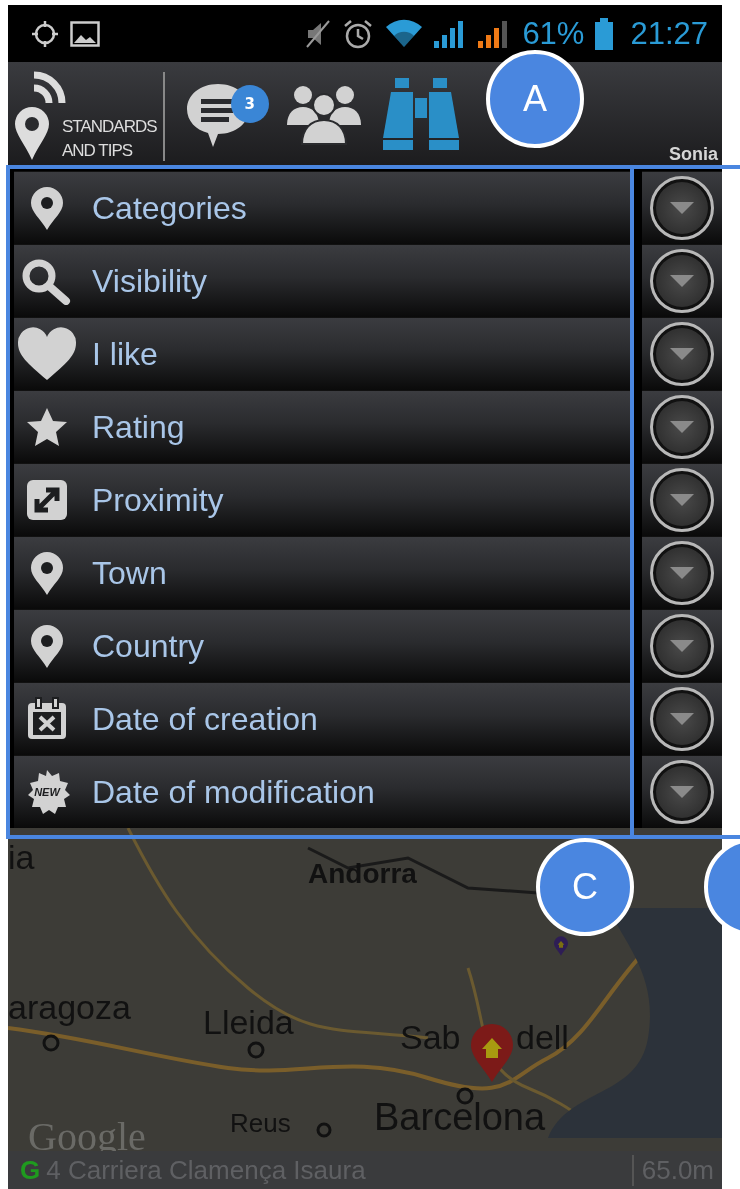  I want to click on gps-indicator: G, so click(30, 1170).